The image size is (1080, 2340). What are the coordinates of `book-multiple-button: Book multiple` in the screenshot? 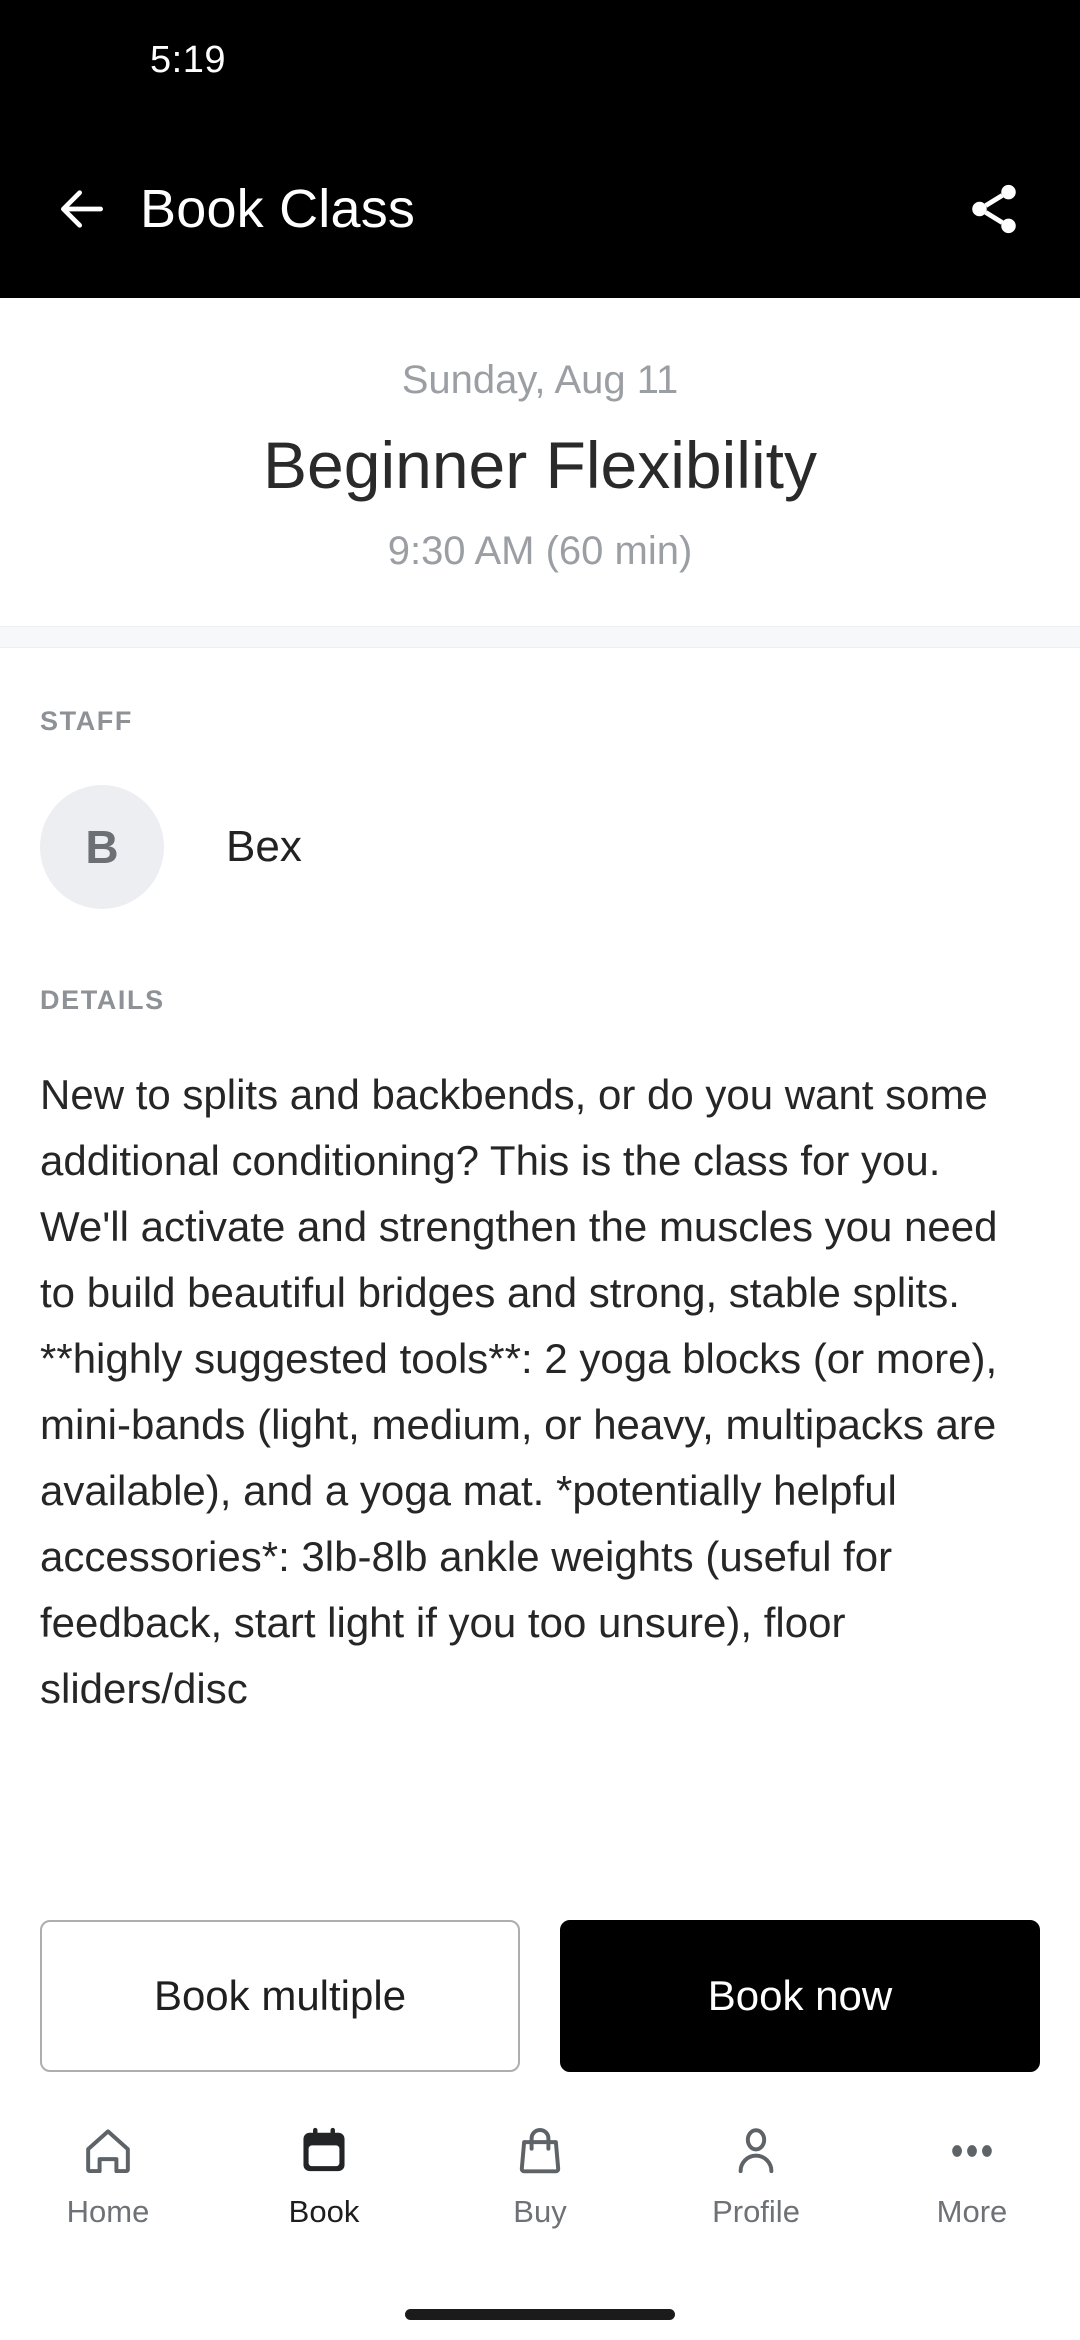 It's located at (280, 1996).